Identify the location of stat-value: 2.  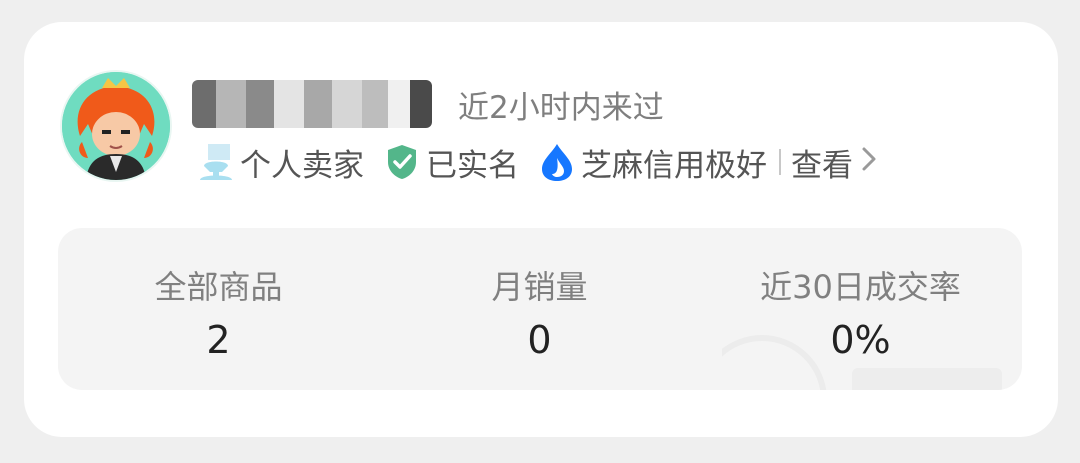
(218, 340).